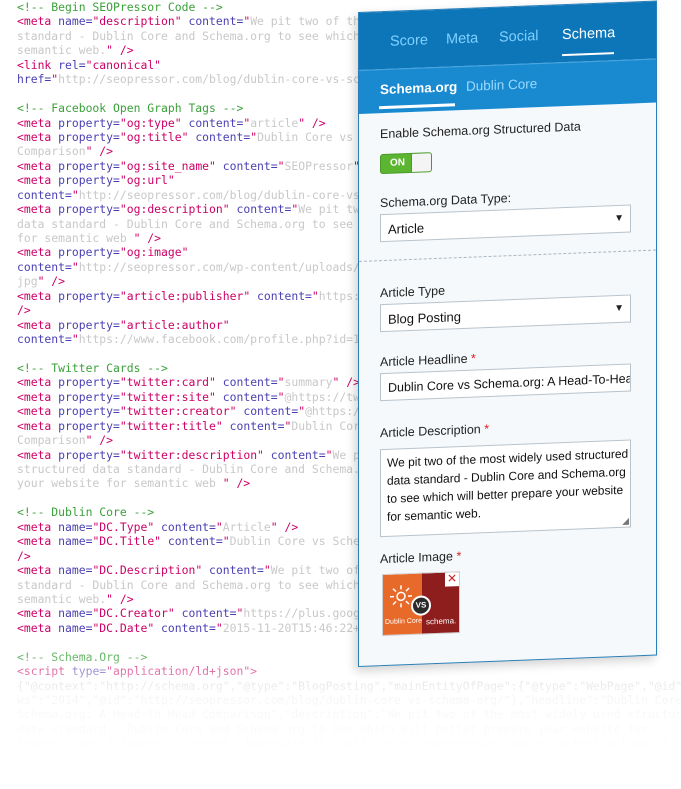 The image size is (681, 789). I want to click on description-label: Article Description *, so click(434, 431).